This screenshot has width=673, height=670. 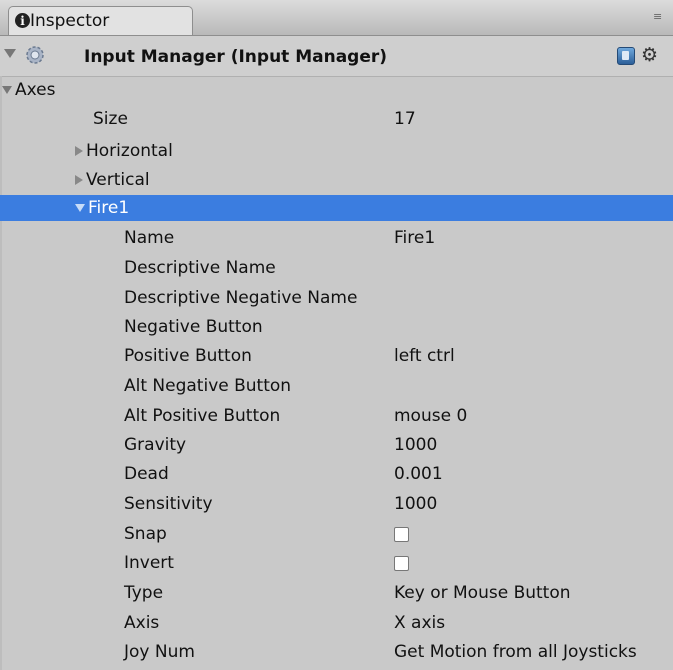 I want to click on property-row: Joy Num Get Motion from all Joysticks, so click(x=336, y=652).